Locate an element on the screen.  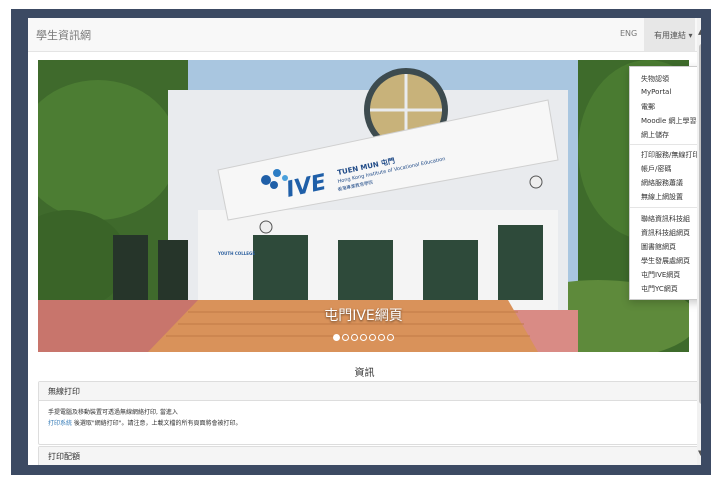
dropdown-item: 無線上網設置 is located at coordinates (662, 197).